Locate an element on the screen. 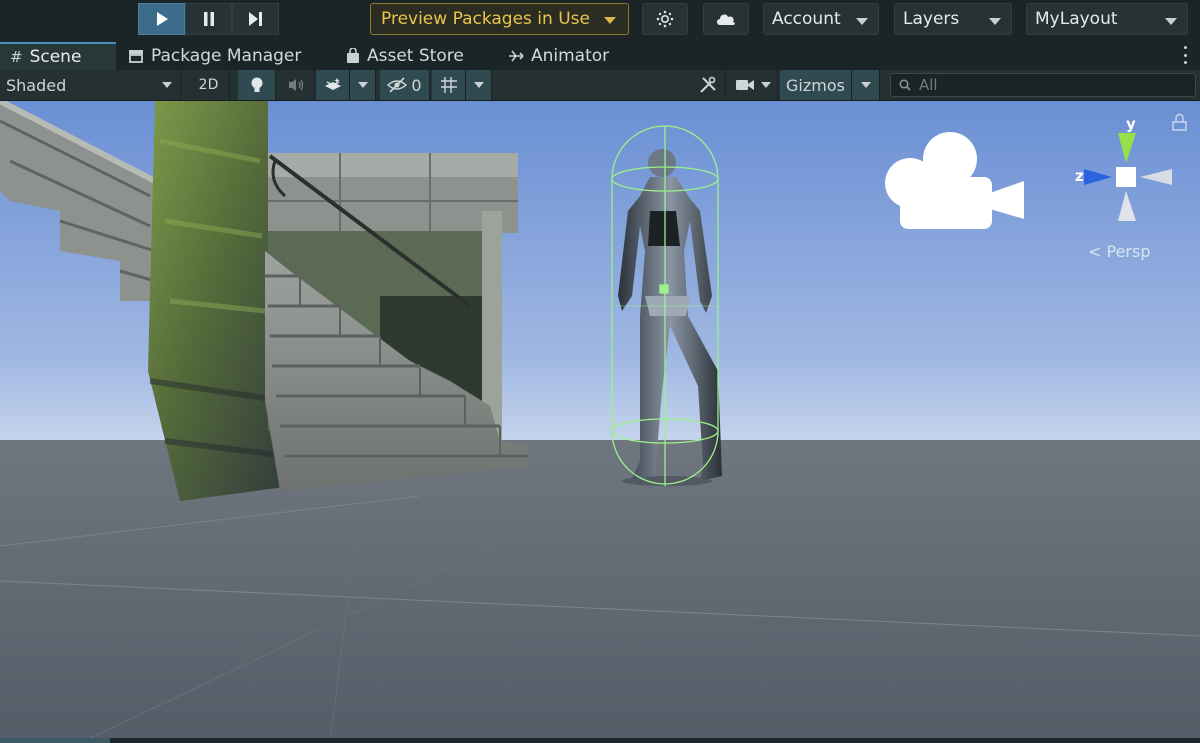  shading-mode-dropdown: Shaded is located at coordinates (90, 85).